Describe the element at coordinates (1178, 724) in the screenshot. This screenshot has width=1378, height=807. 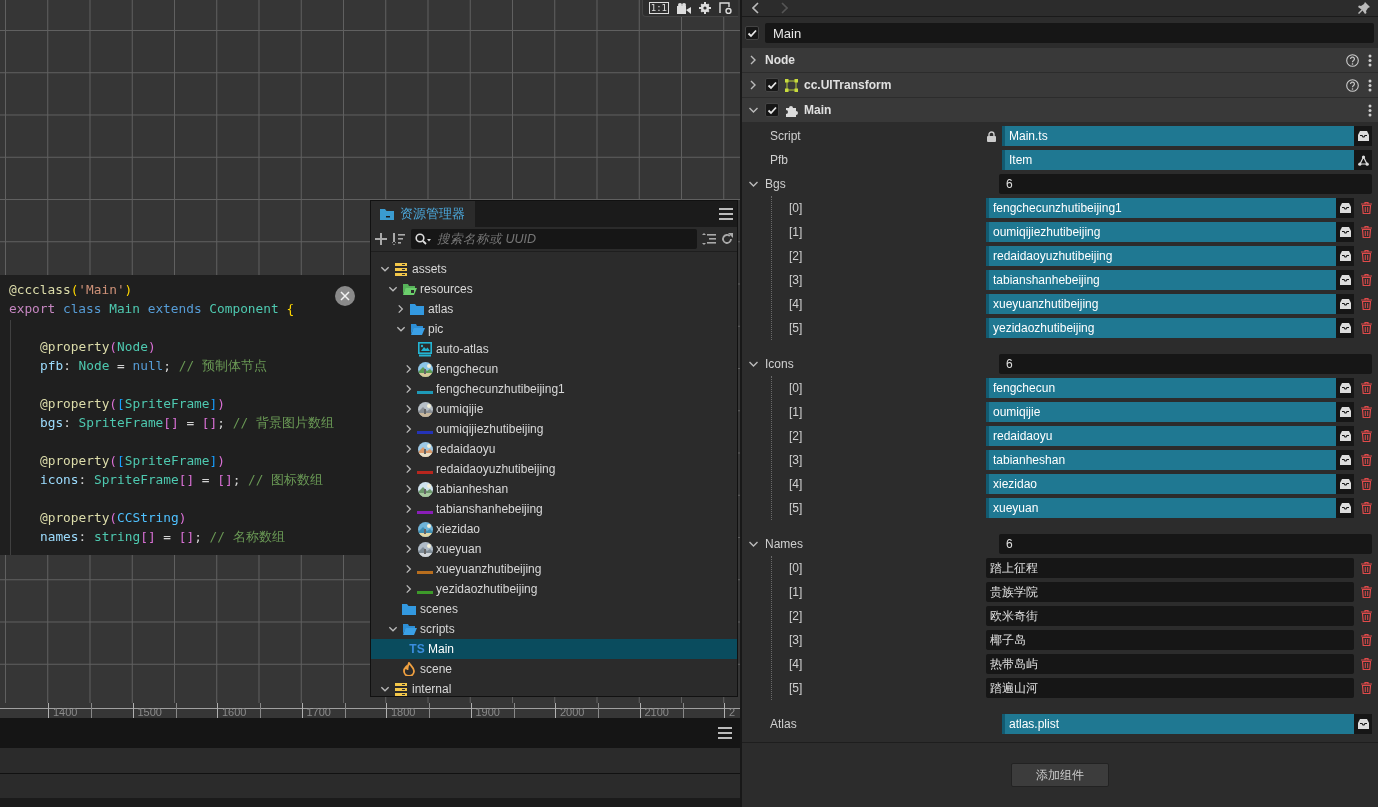
I see `asset-field: atlas.plist` at that location.